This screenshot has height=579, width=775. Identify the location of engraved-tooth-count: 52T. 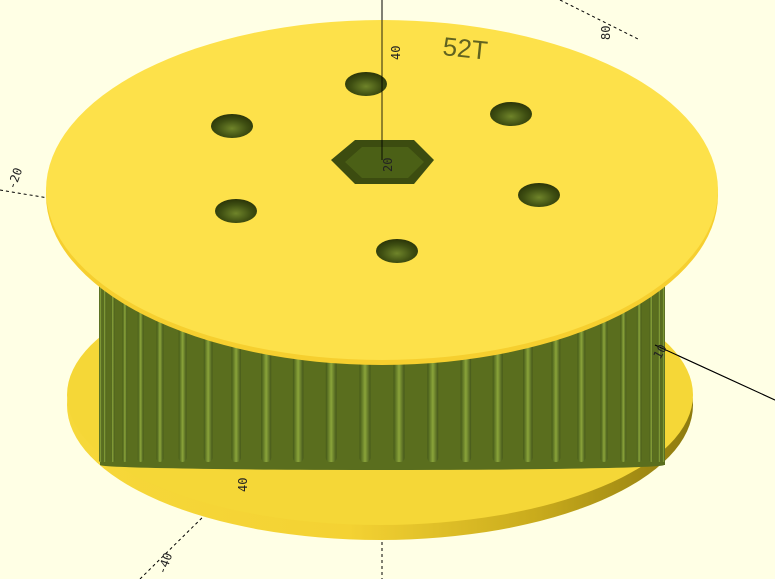
(465, 48).